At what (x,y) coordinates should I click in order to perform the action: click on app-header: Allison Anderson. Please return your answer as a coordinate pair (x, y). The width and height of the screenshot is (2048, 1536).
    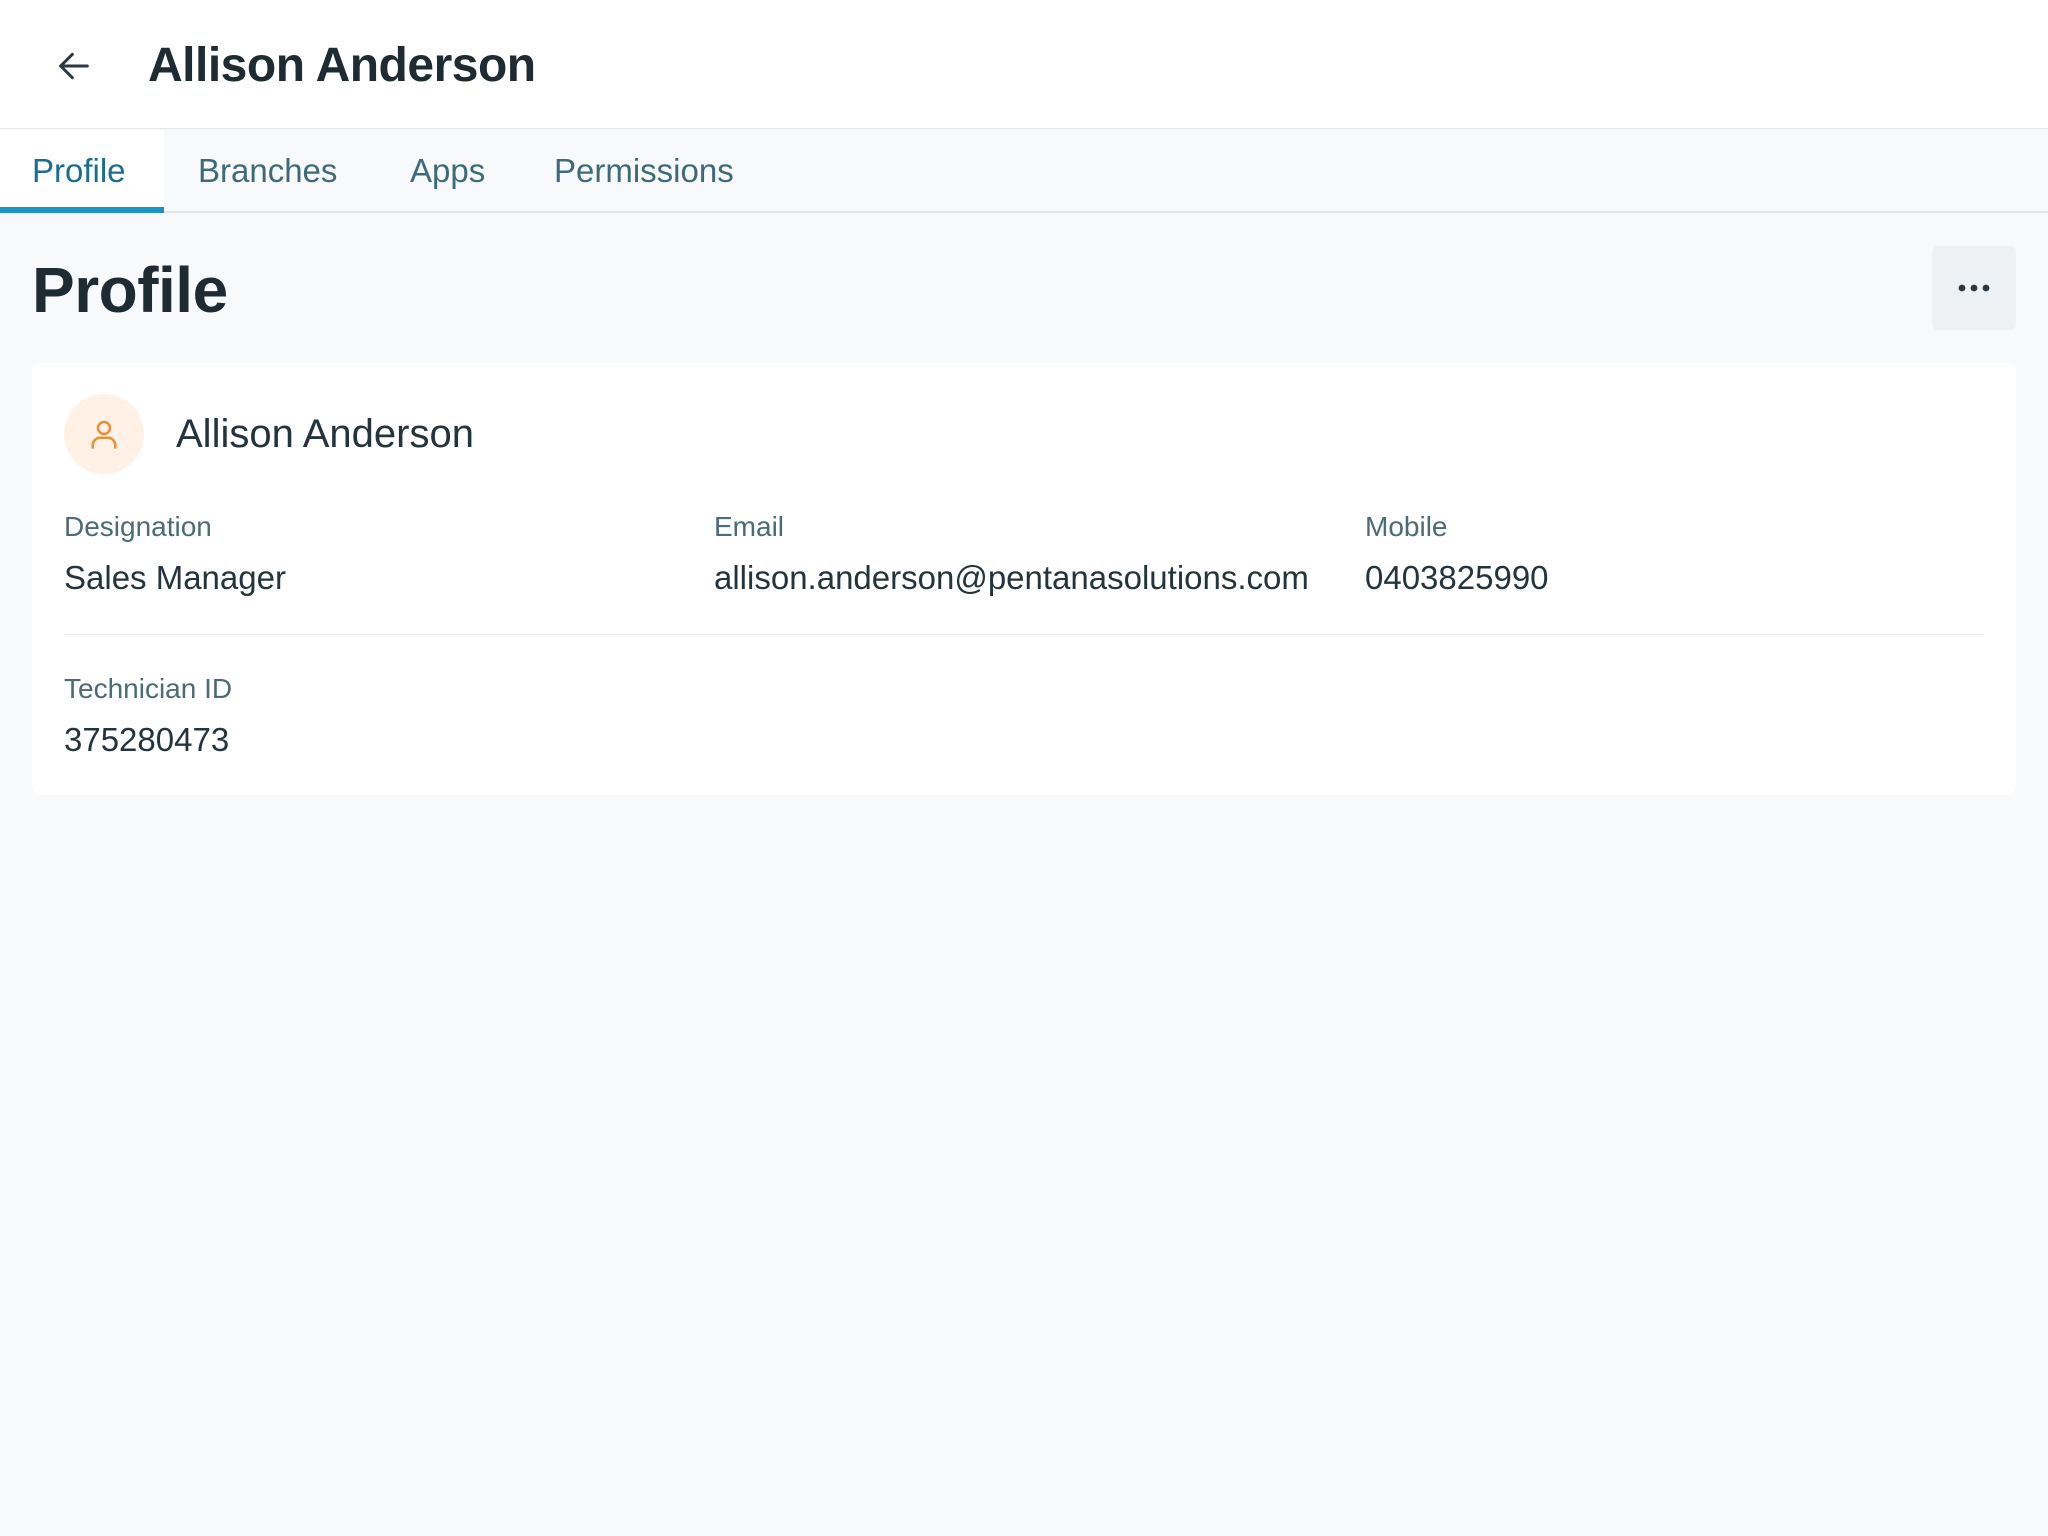
    Looking at the image, I should click on (1024, 64).